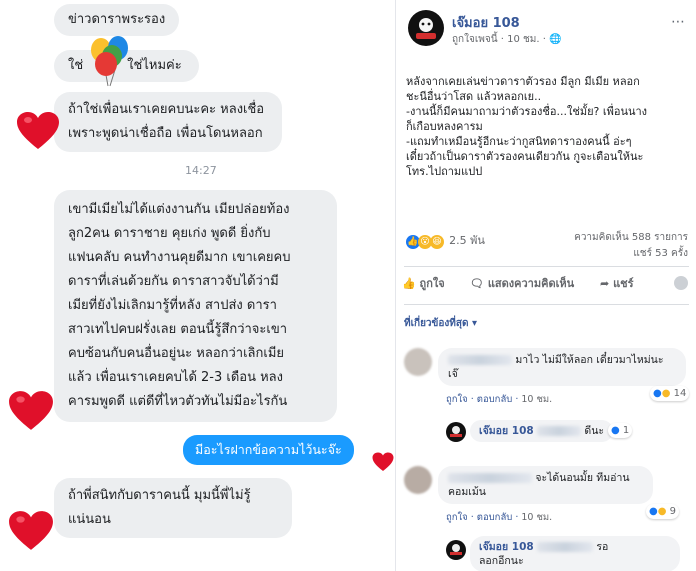 Image resolution: width=696 pixels, height=571 pixels. I want to click on comment-action-label: แสดงความคิดเห็น, so click(531, 283).